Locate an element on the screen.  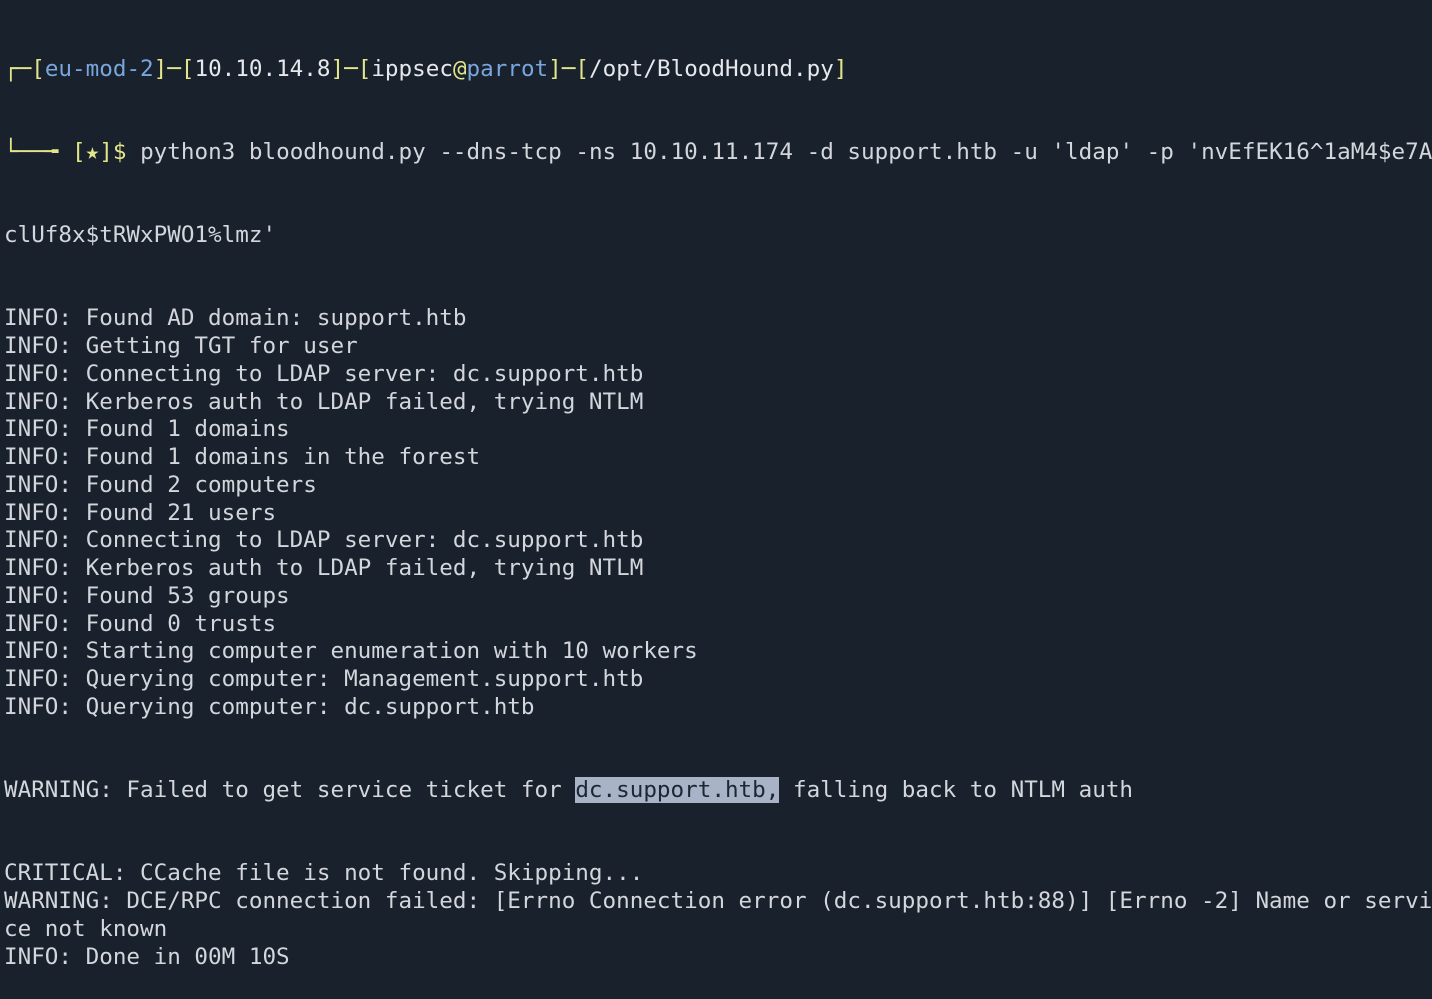
output-line: INFO: Found 1 domains is located at coordinates (147, 429).